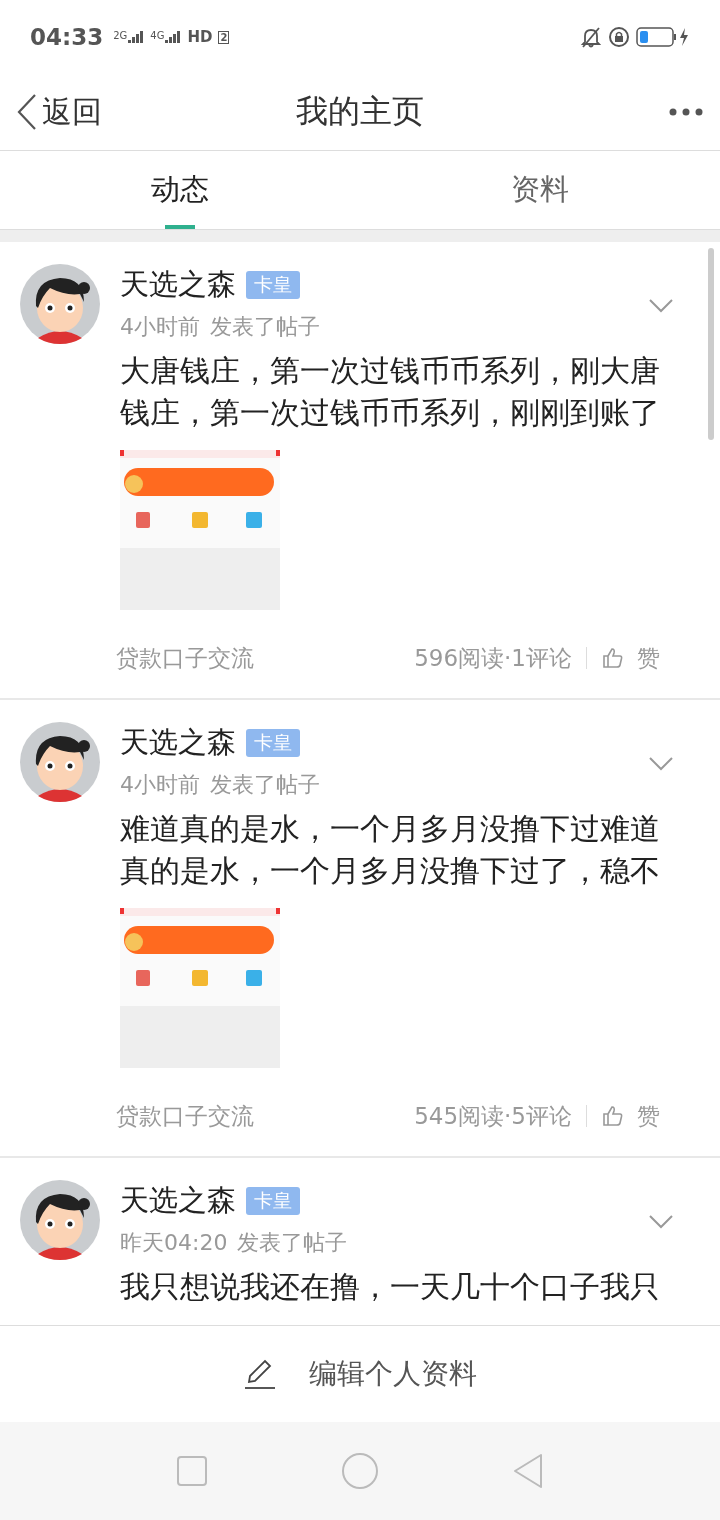 This screenshot has width=720, height=1520. I want to click on back-icon, so click(527, 1471).